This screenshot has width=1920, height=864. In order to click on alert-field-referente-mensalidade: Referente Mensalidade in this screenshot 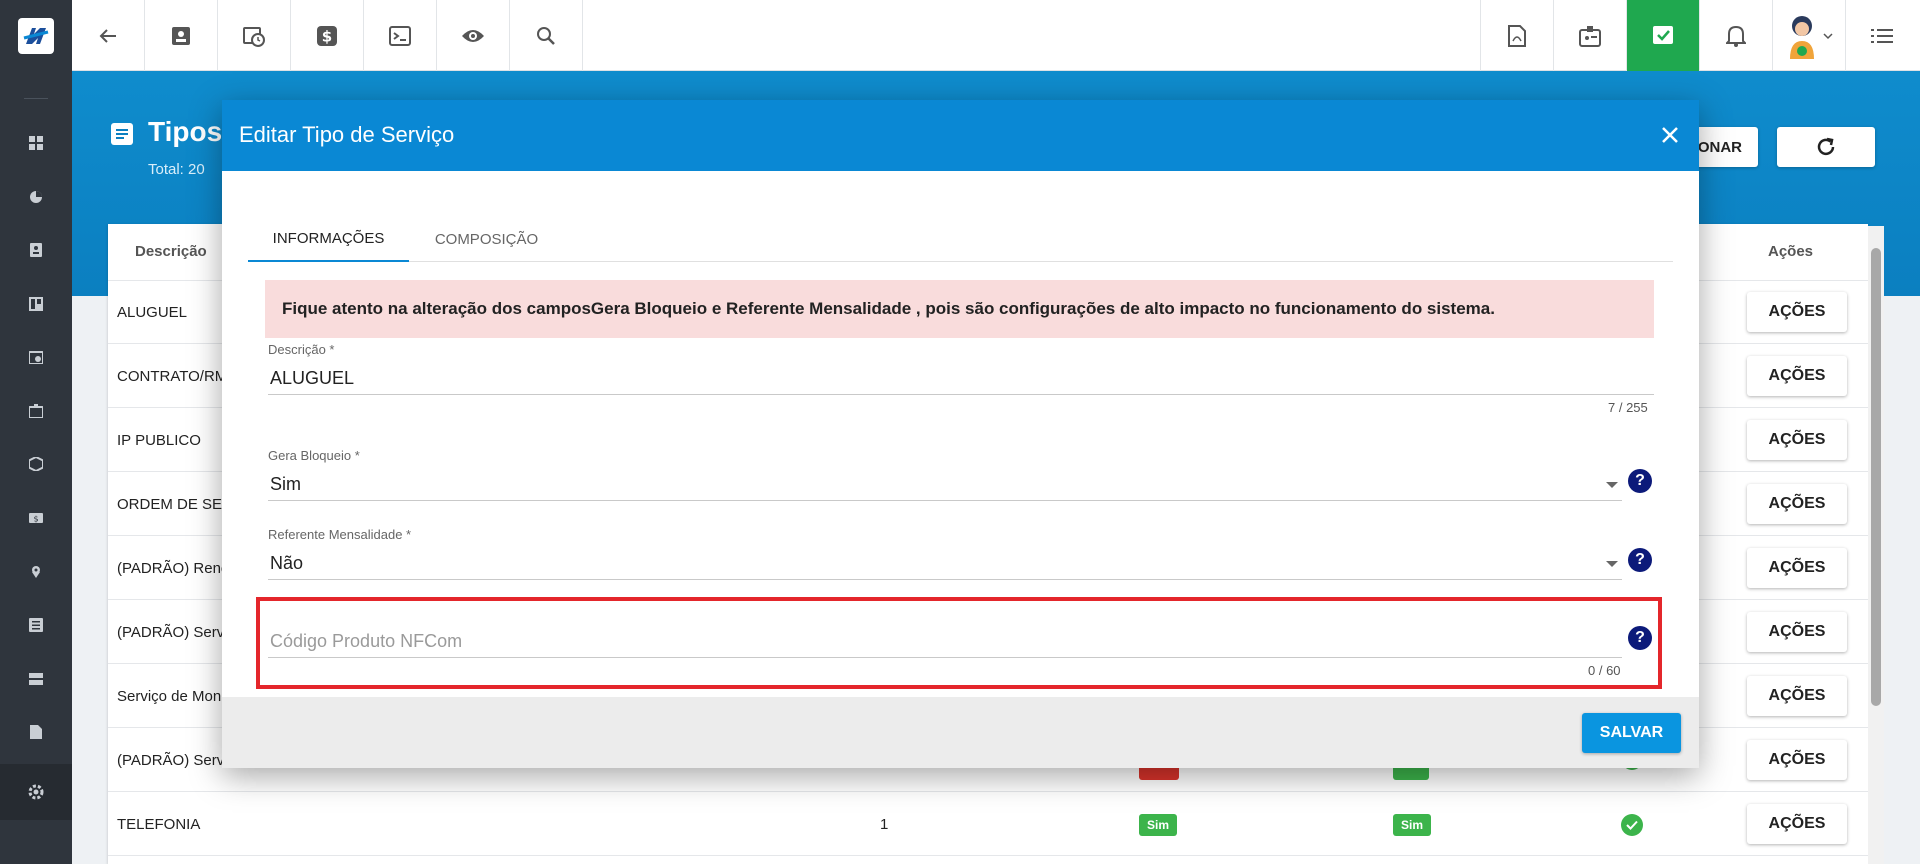, I will do `click(819, 308)`.